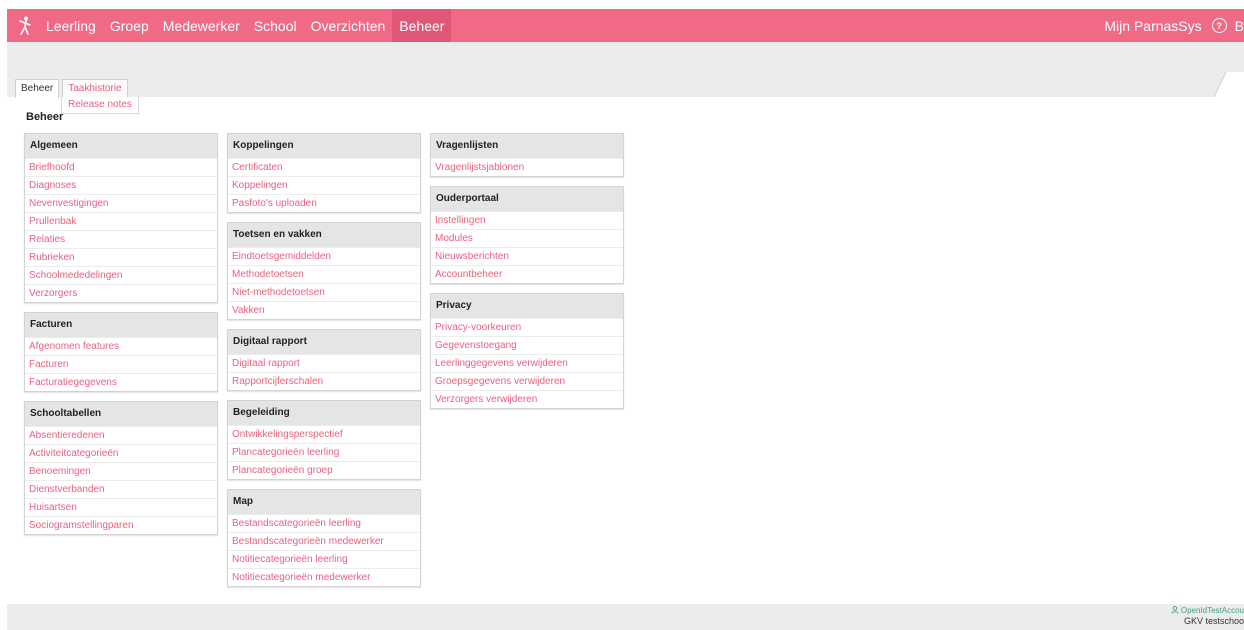 The image size is (1244, 630). Describe the element at coordinates (422, 25) in the screenshot. I see `nav-beheer: Beheer` at that location.